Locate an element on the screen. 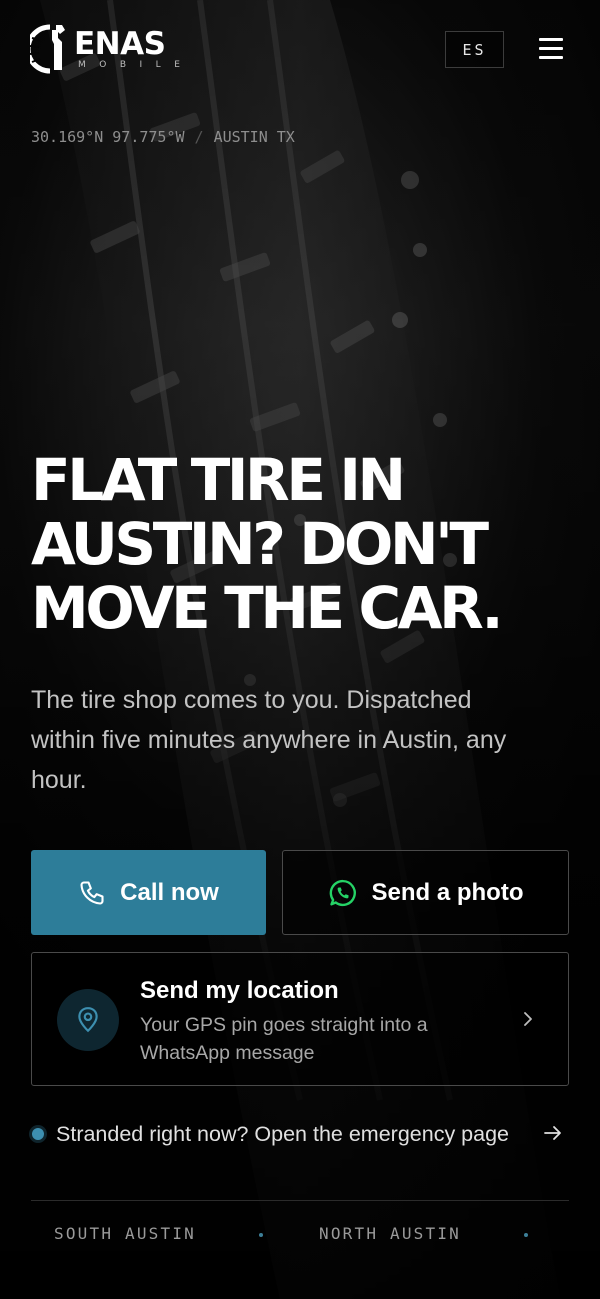 The height and width of the screenshot is (1299, 600). coordinates-text: 30.169°N 97.775°W is located at coordinates (108, 137).